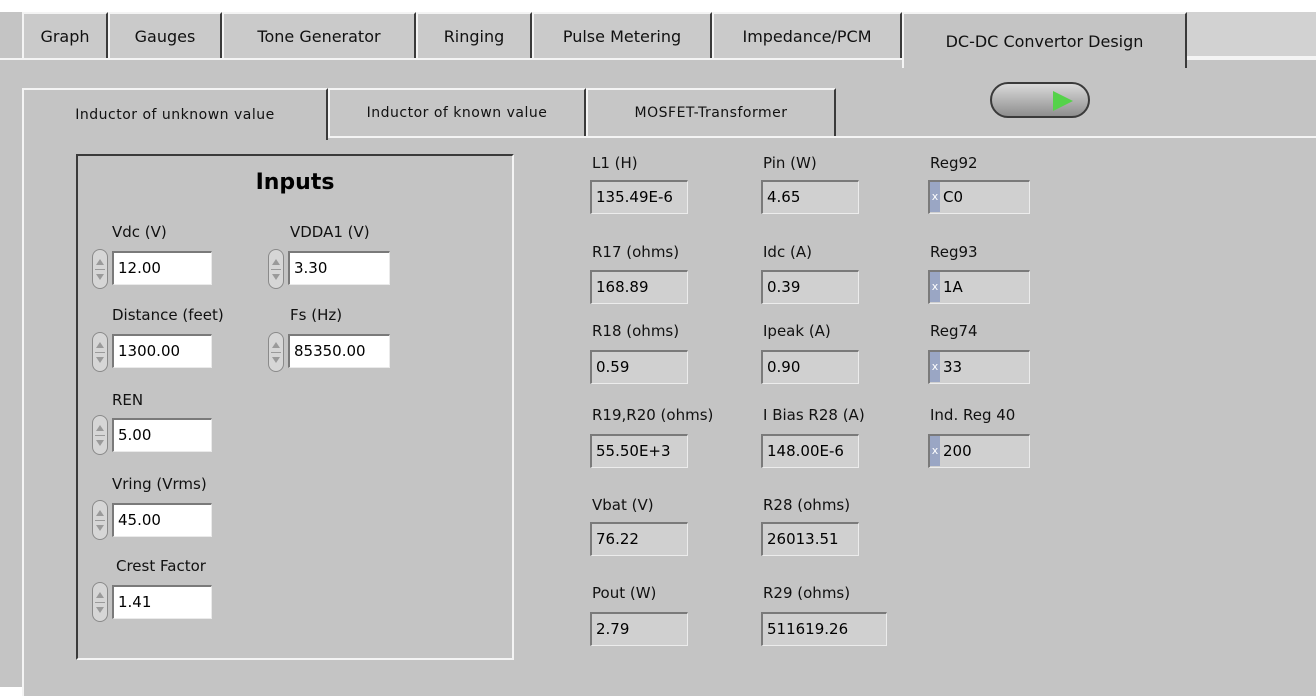 The height and width of the screenshot is (696, 1316). Describe the element at coordinates (797, 331) in the screenshot. I see `ipeak-label: Ipeak (A)` at that location.